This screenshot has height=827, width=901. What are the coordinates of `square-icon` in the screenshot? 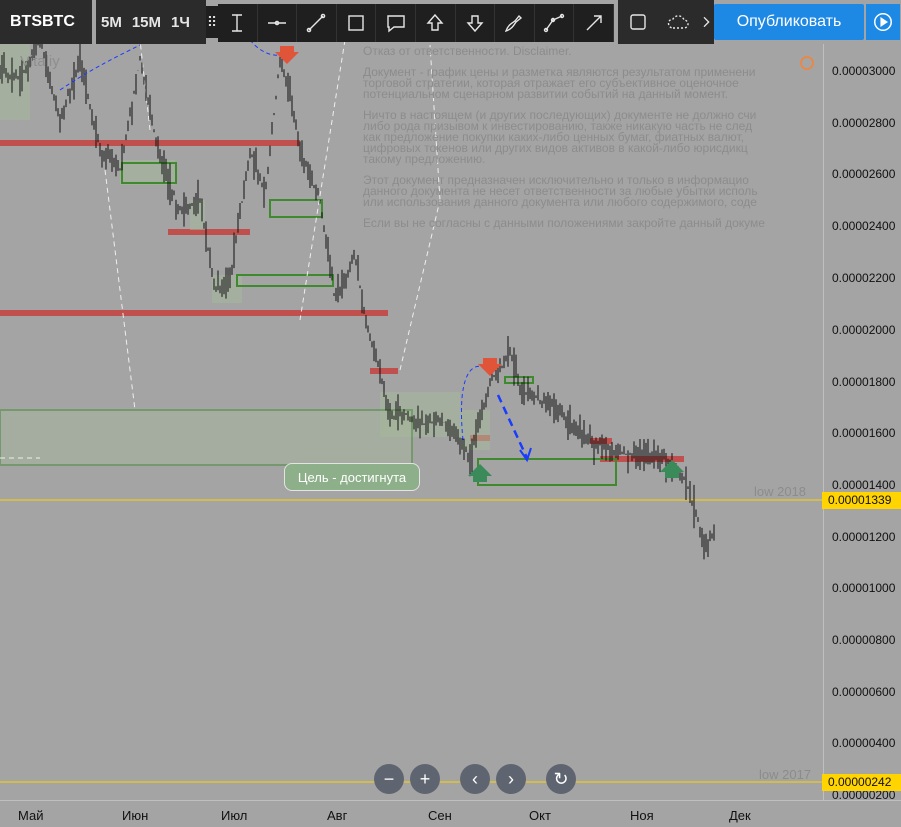 It's located at (638, 22).